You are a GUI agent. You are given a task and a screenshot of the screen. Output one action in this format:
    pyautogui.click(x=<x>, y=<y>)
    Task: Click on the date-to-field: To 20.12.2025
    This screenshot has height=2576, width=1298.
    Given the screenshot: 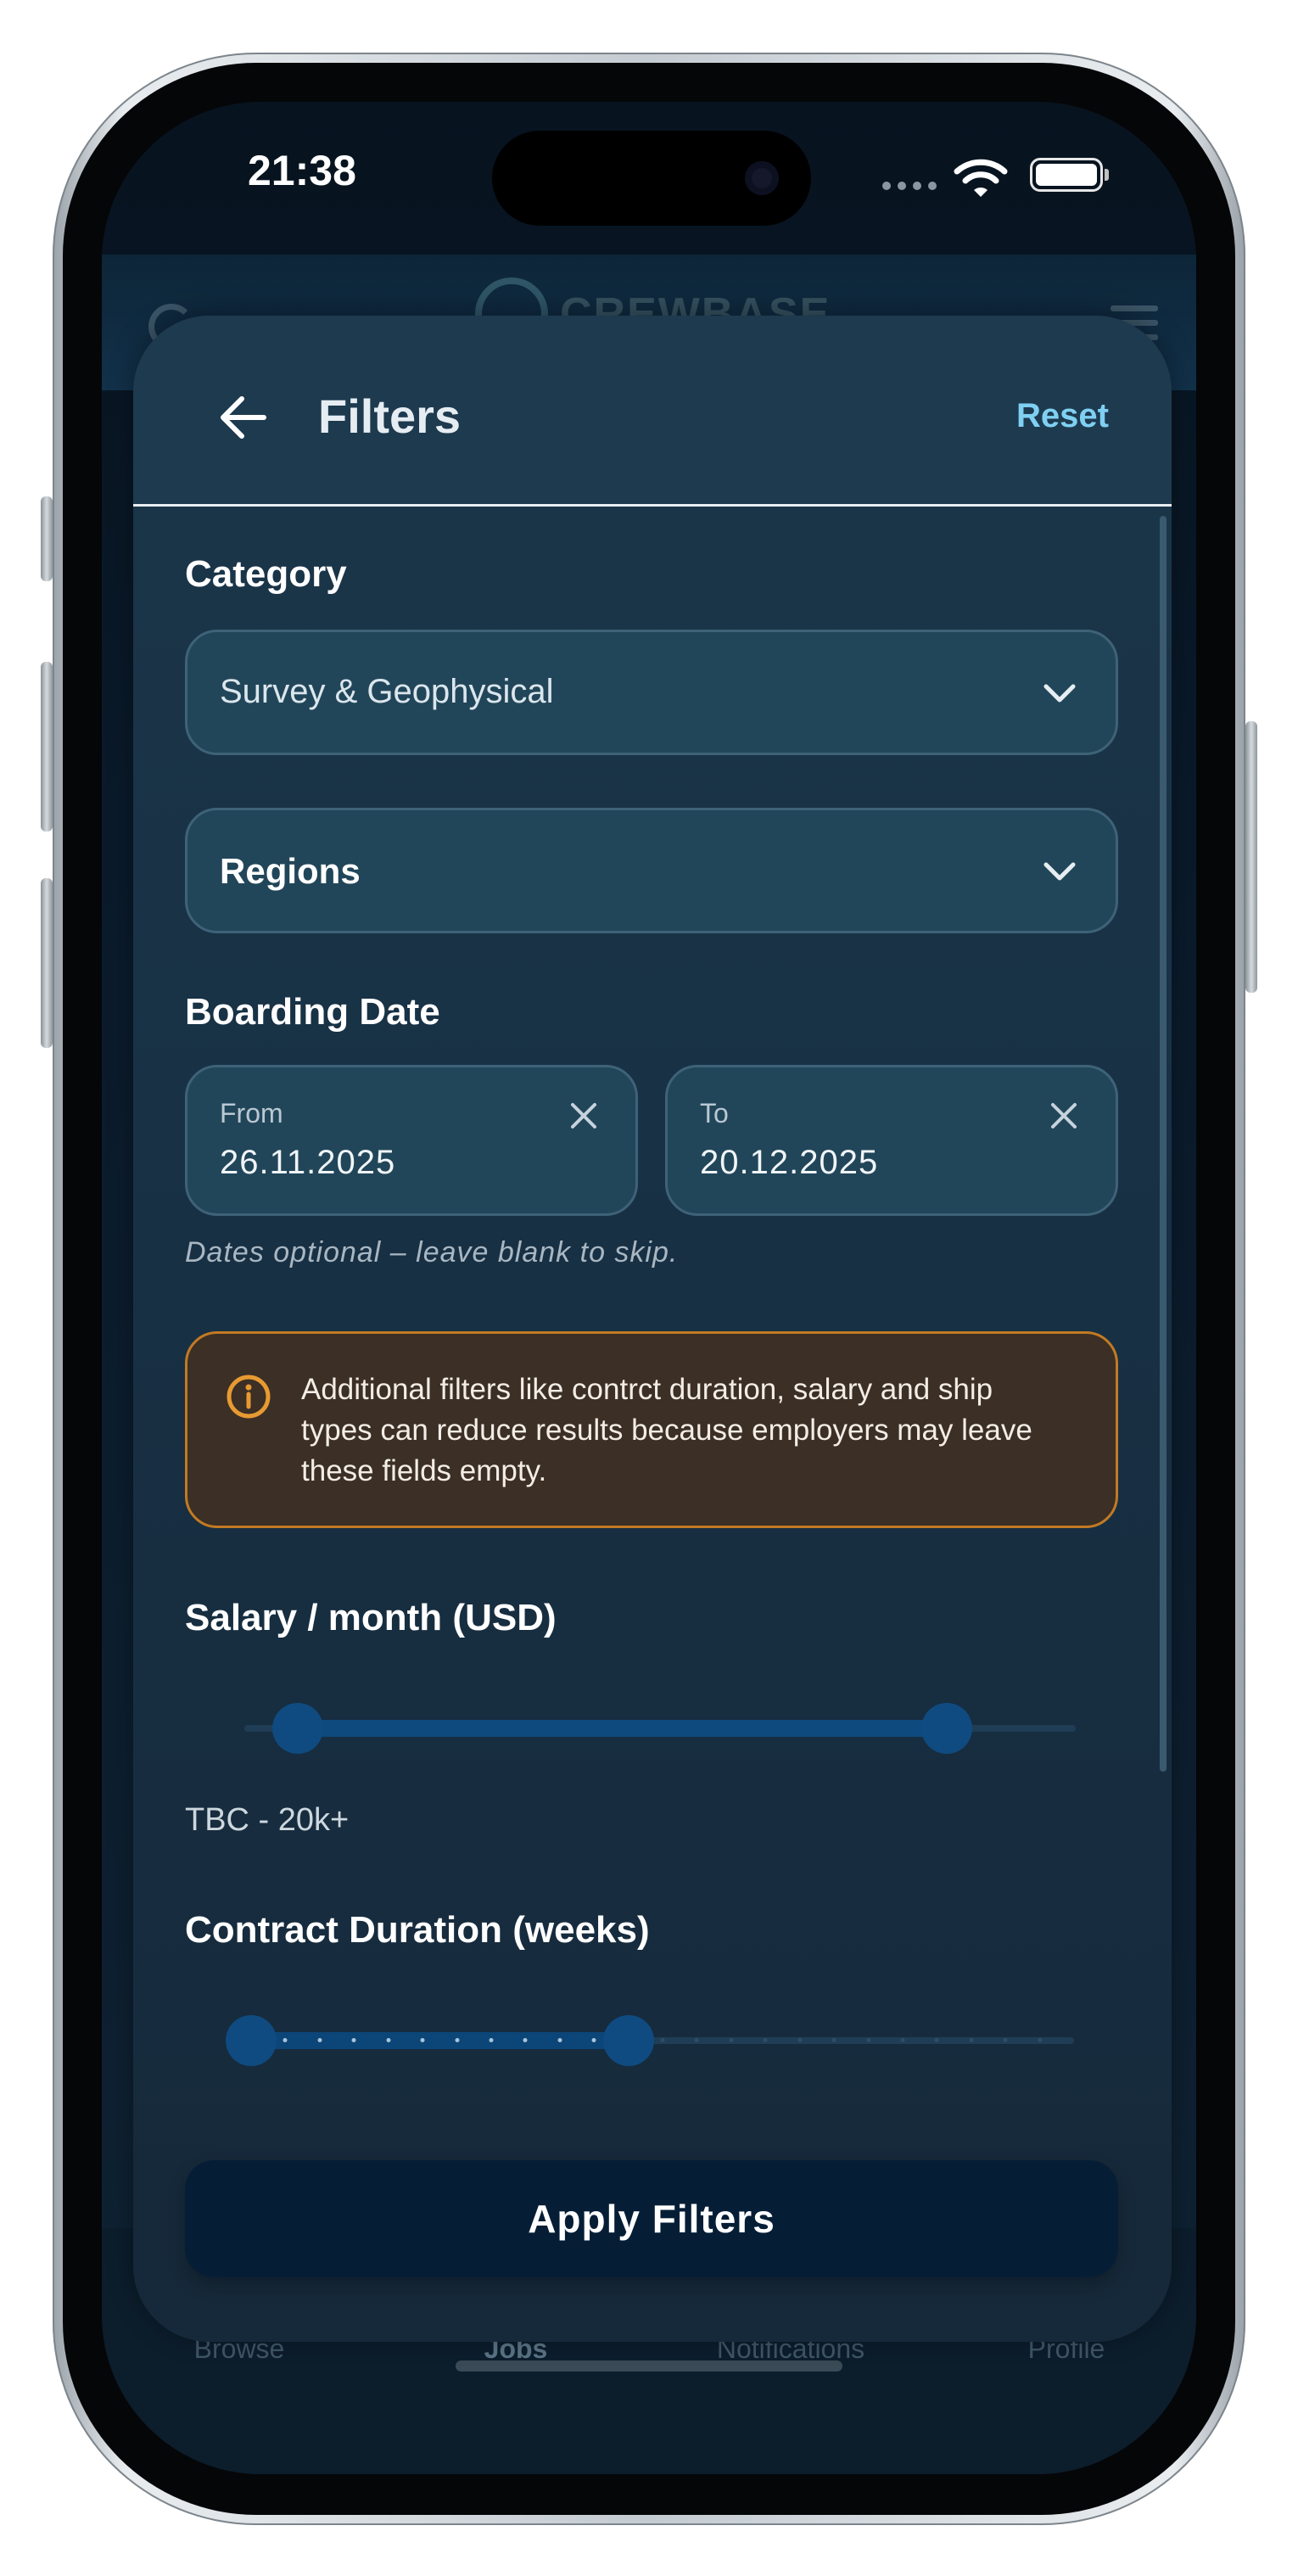 What is the action you would take?
    pyautogui.click(x=891, y=1140)
    